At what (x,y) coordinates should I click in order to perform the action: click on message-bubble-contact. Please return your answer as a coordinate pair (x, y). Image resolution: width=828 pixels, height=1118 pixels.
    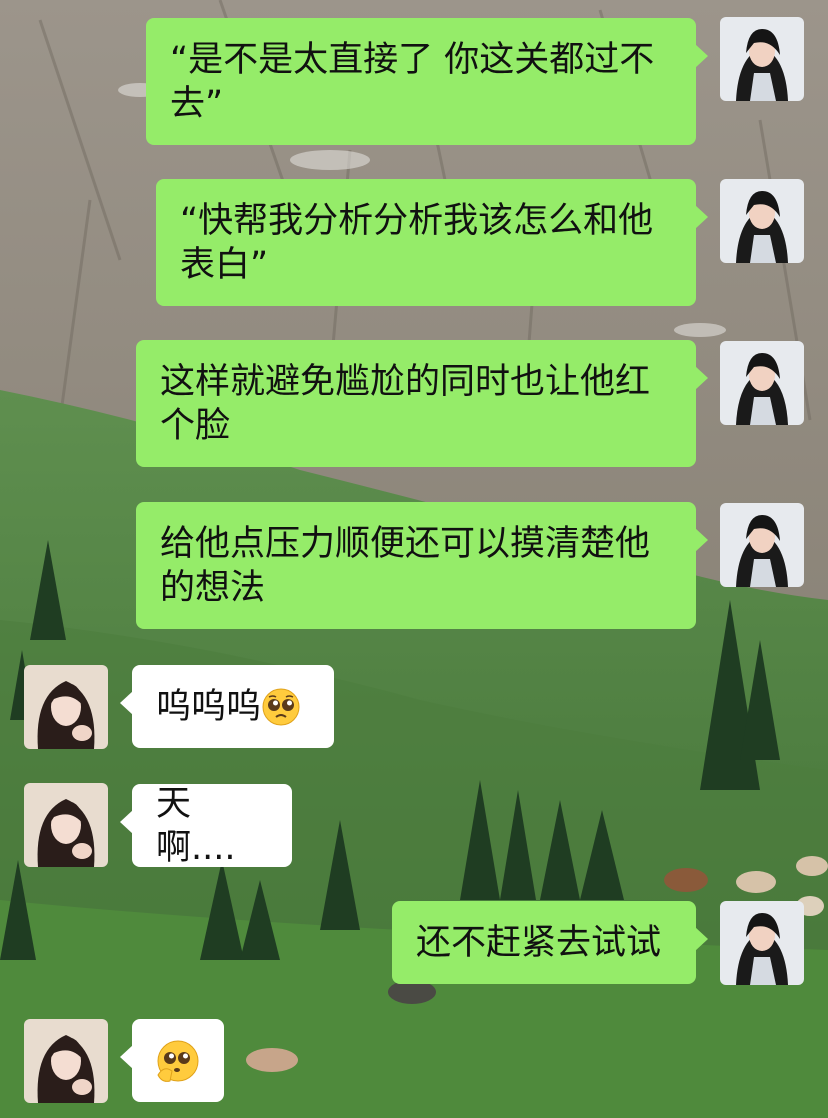
    Looking at the image, I should click on (172, 1060).